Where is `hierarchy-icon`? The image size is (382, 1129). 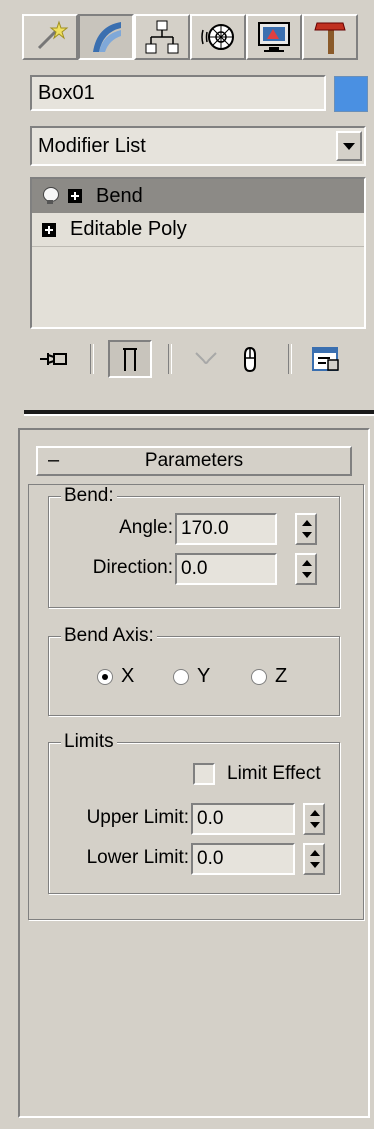
hierarchy-icon is located at coordinates (162, 37).